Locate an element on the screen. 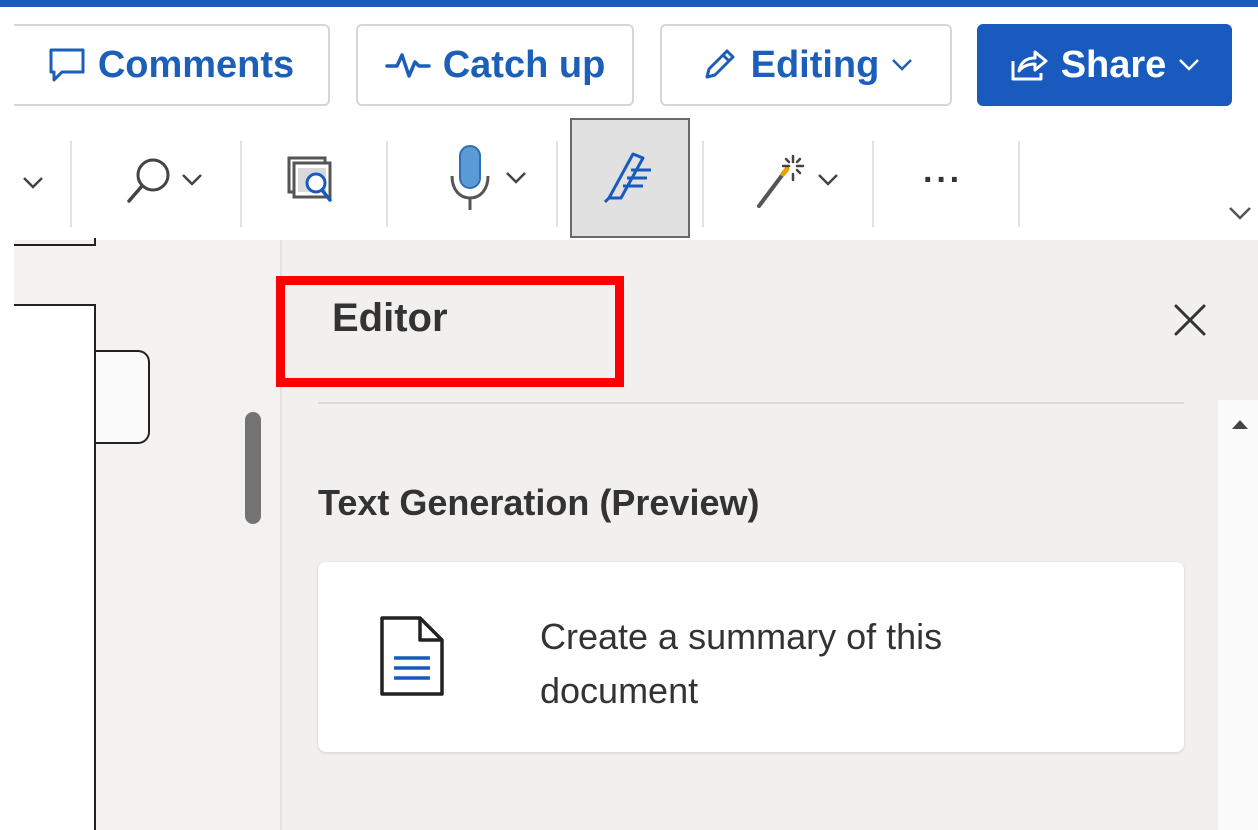  scroll-up-arrow-icon is located at coordinates (1240, 424).